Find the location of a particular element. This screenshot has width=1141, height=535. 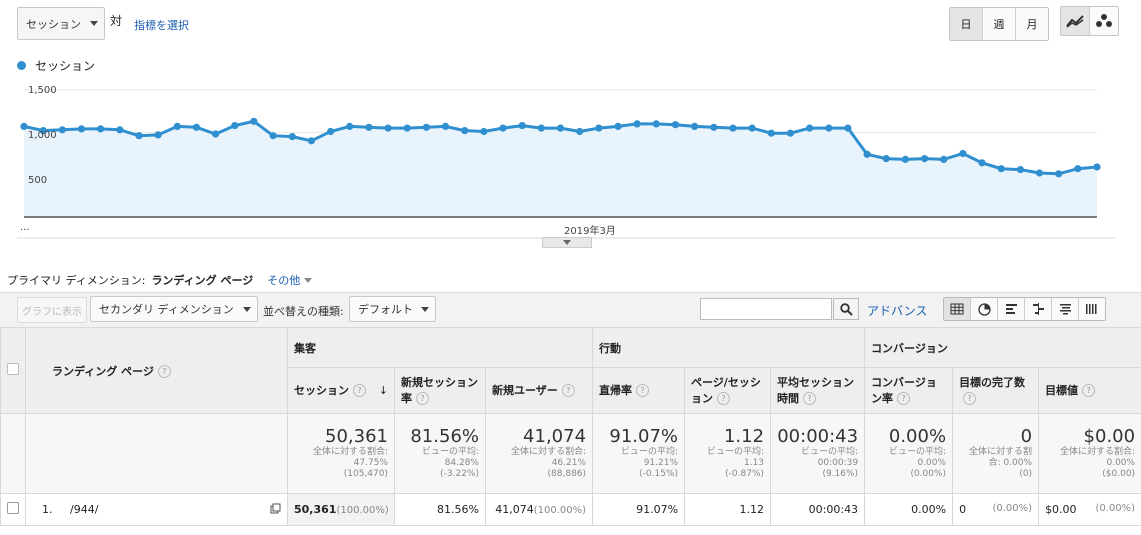

select-all-cell is located at coordinates (13, 370).